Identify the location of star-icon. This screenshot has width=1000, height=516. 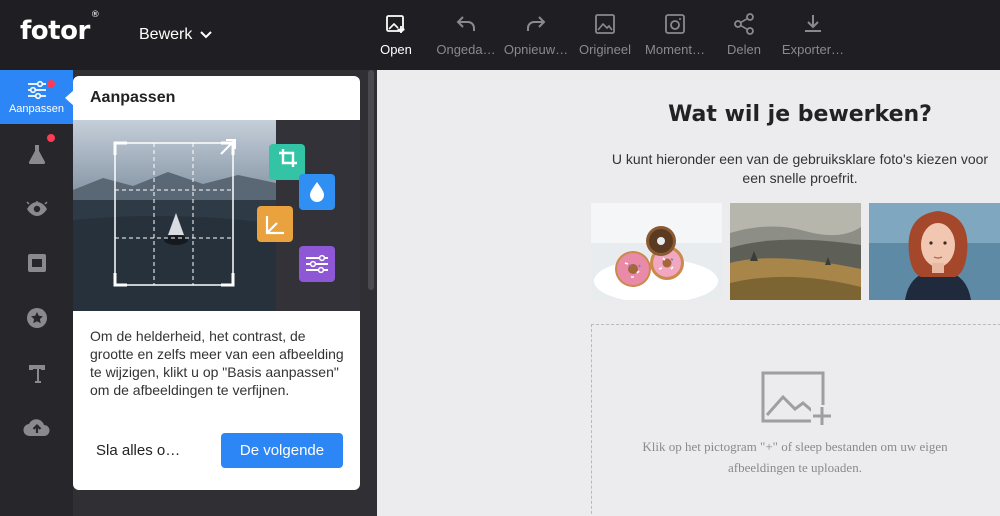
(36, 318).